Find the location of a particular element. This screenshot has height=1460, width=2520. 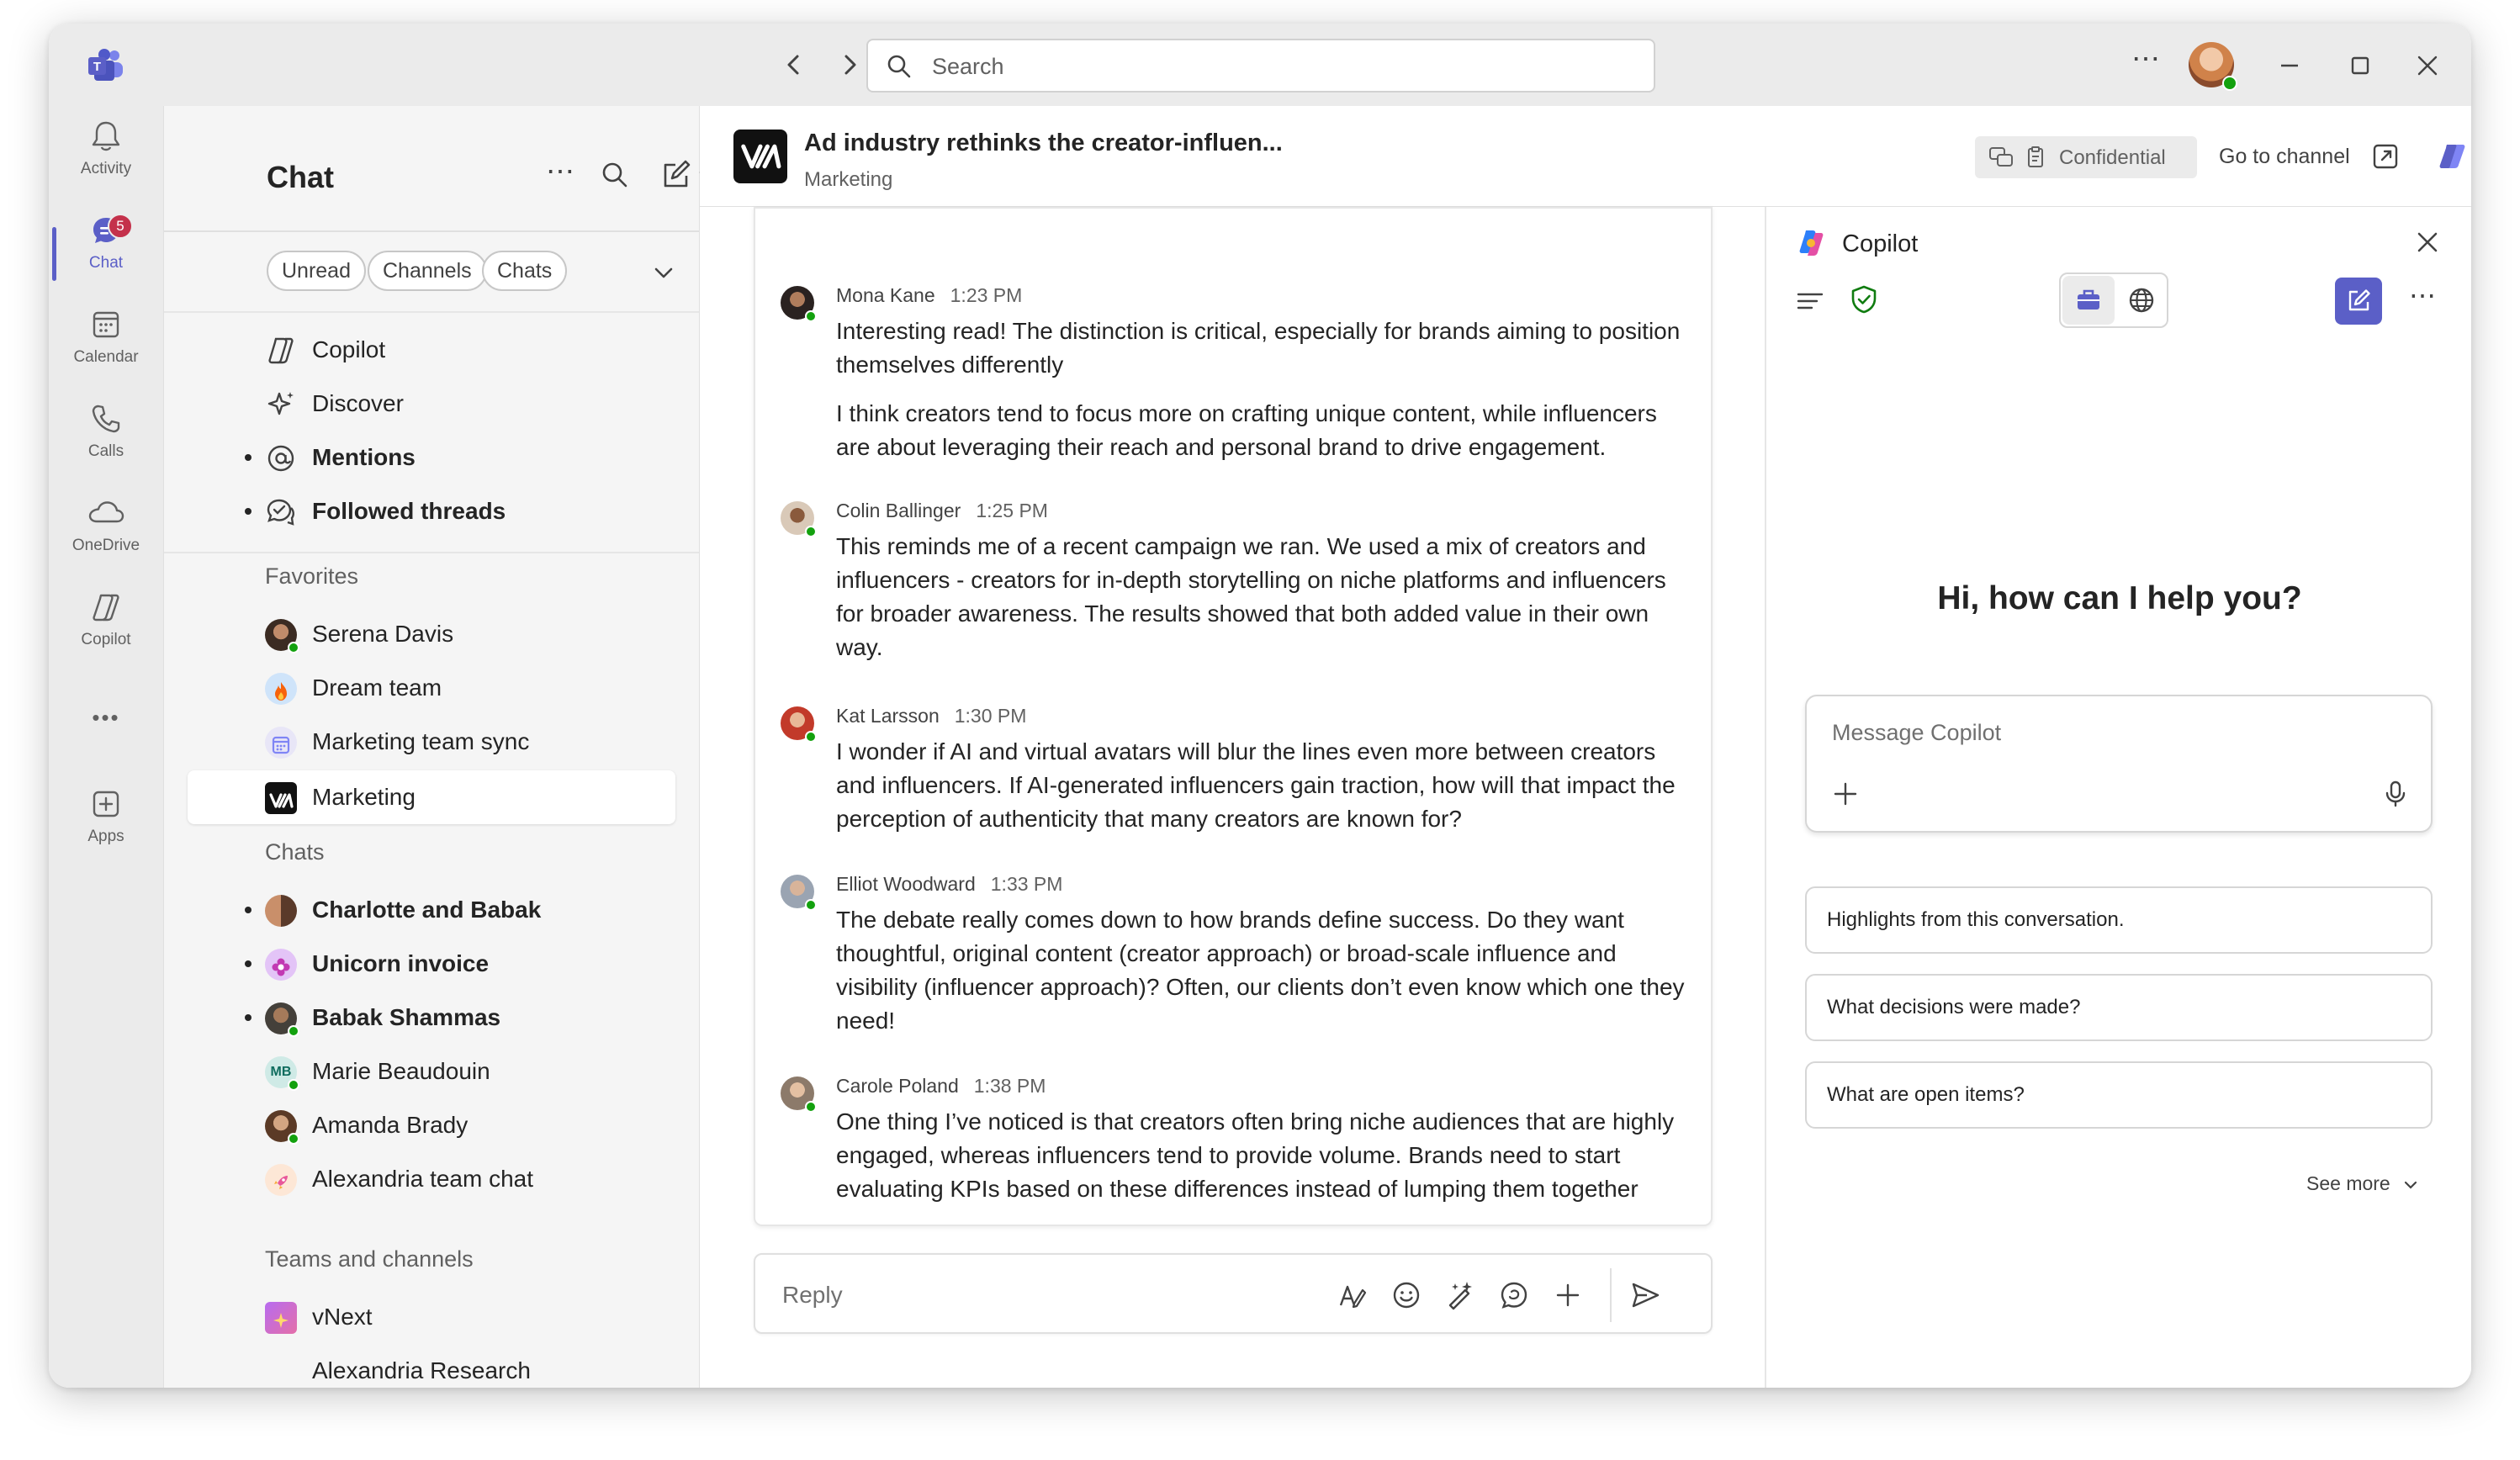

rail-more-apps-button: ••• is located at coordinates (106, 718).